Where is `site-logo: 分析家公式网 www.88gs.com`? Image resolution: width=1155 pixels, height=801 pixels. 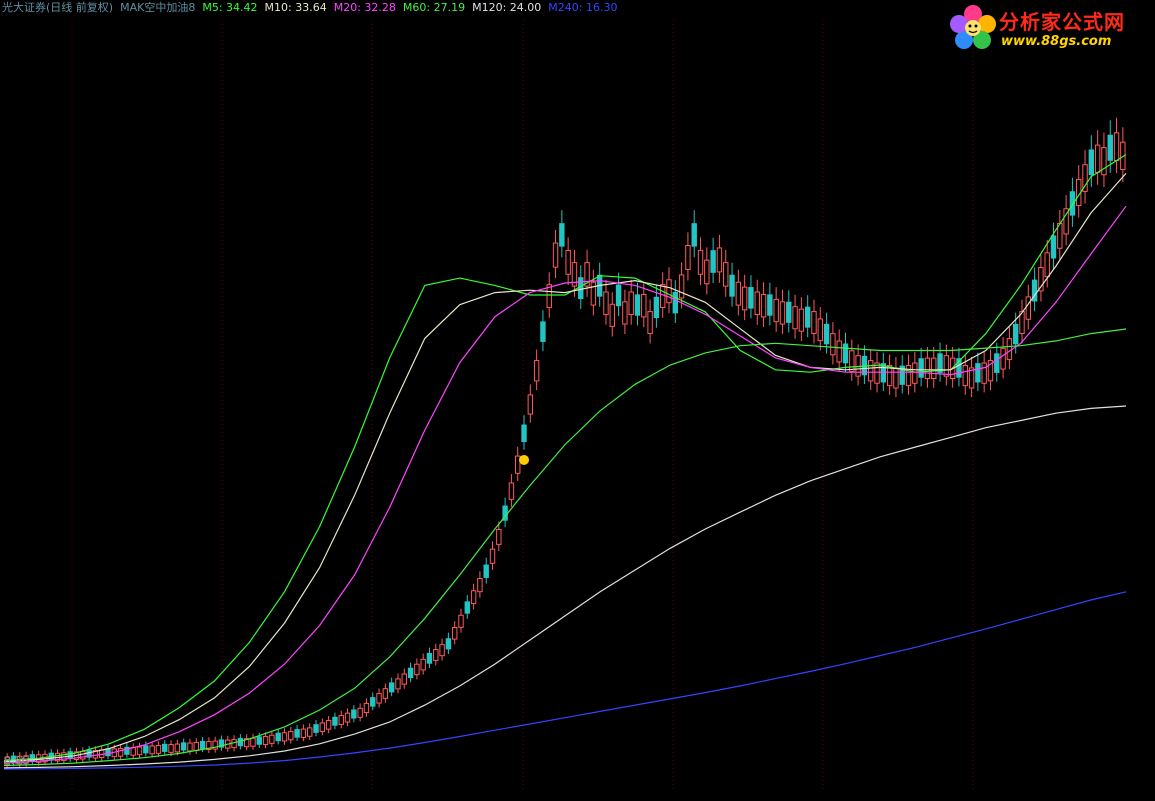 site-logo: 分析家公式网 www.88gs.com is located at coordinates (1047, 28).